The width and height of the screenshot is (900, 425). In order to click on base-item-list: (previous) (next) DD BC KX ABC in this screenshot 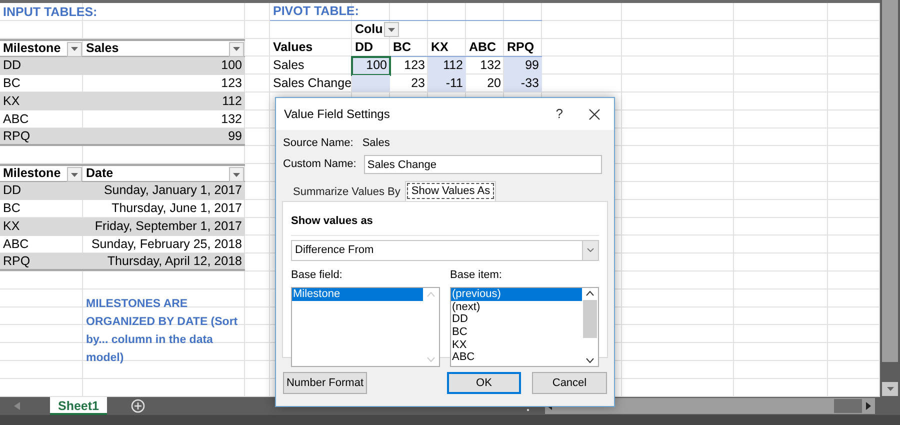, I will do `click(524, 327)`.